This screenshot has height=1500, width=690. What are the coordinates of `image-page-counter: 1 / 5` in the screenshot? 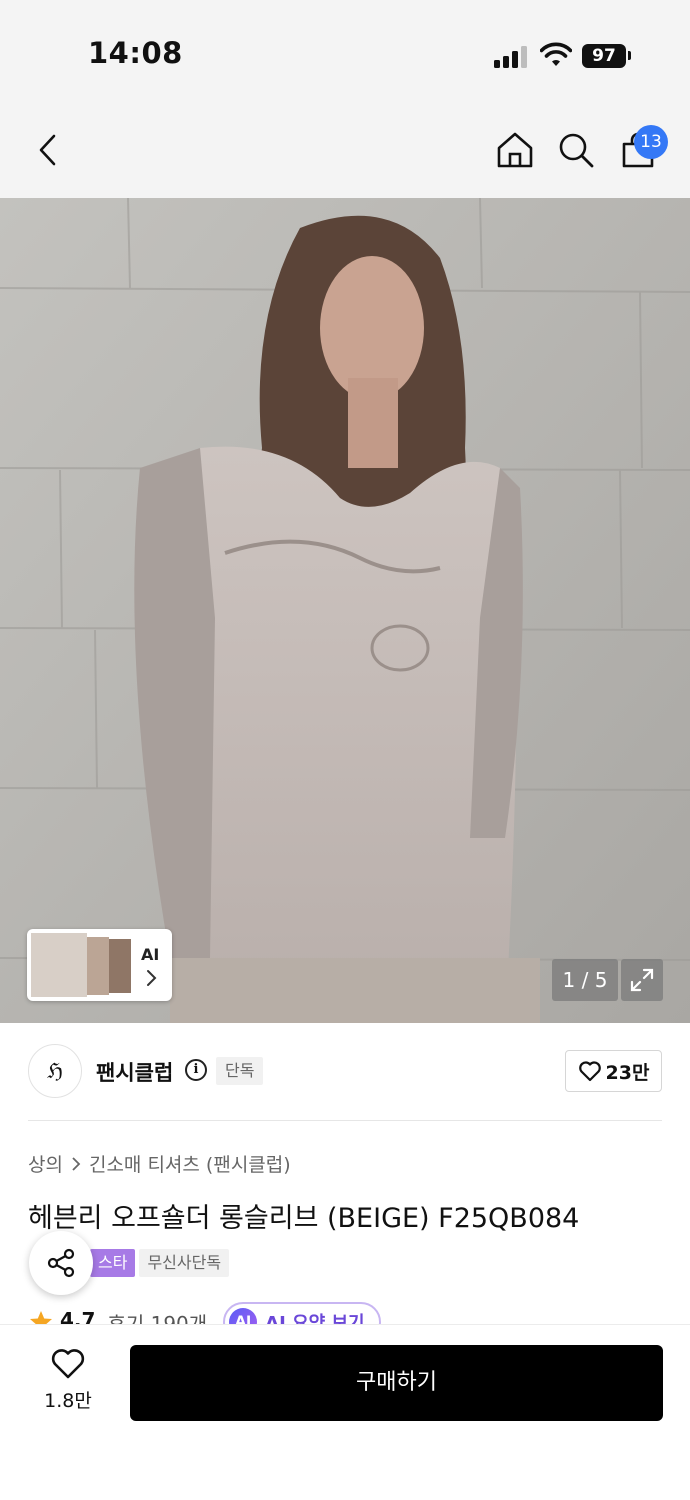 It's located at (585, 980).